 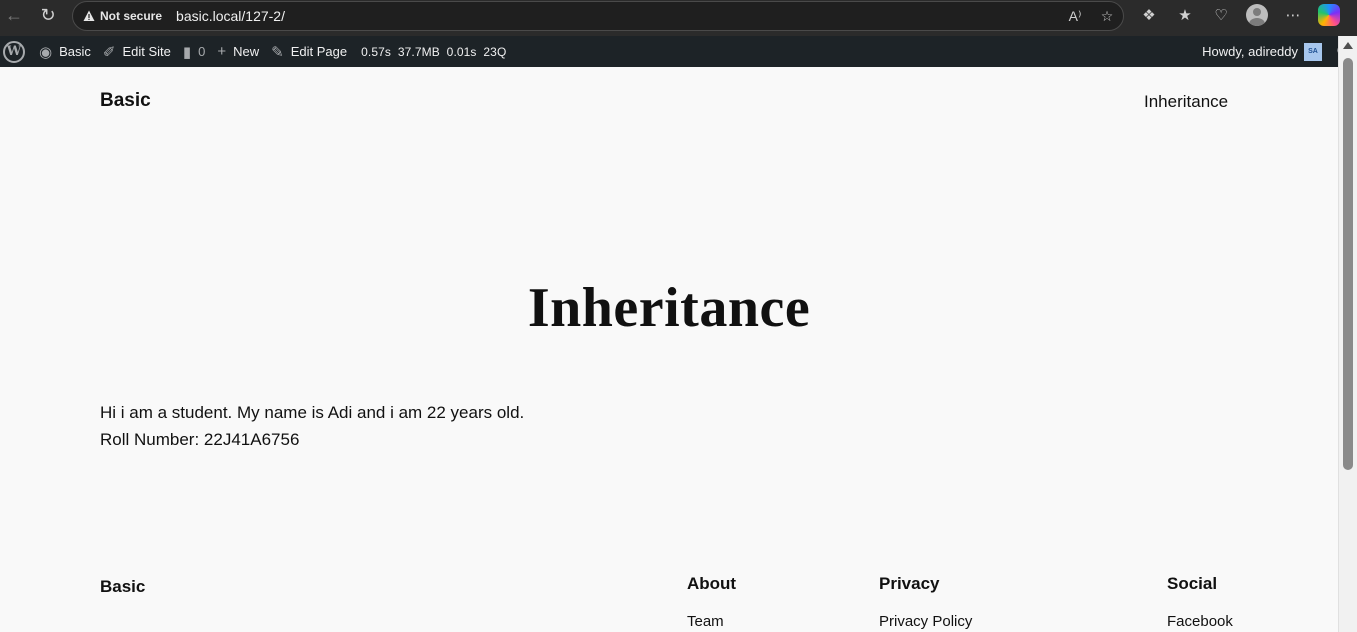 I want to click on admin-bar-new: + New, so click(x=238, y=51).